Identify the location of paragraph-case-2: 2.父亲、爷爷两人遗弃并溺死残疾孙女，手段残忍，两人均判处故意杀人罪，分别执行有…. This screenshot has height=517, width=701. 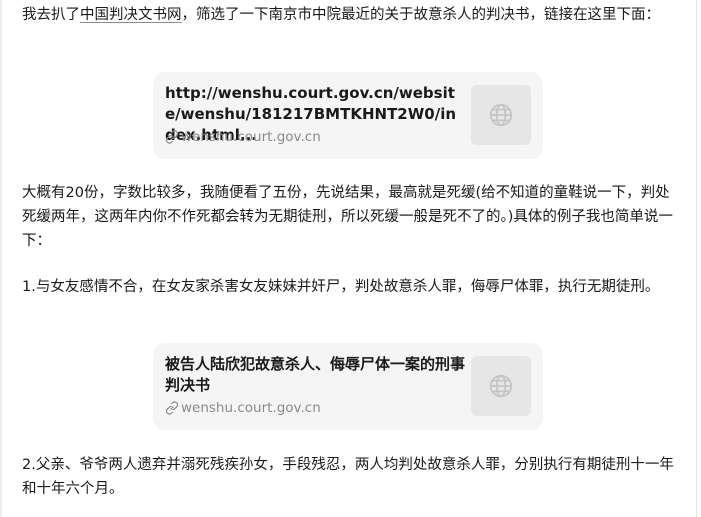
(348, 477).